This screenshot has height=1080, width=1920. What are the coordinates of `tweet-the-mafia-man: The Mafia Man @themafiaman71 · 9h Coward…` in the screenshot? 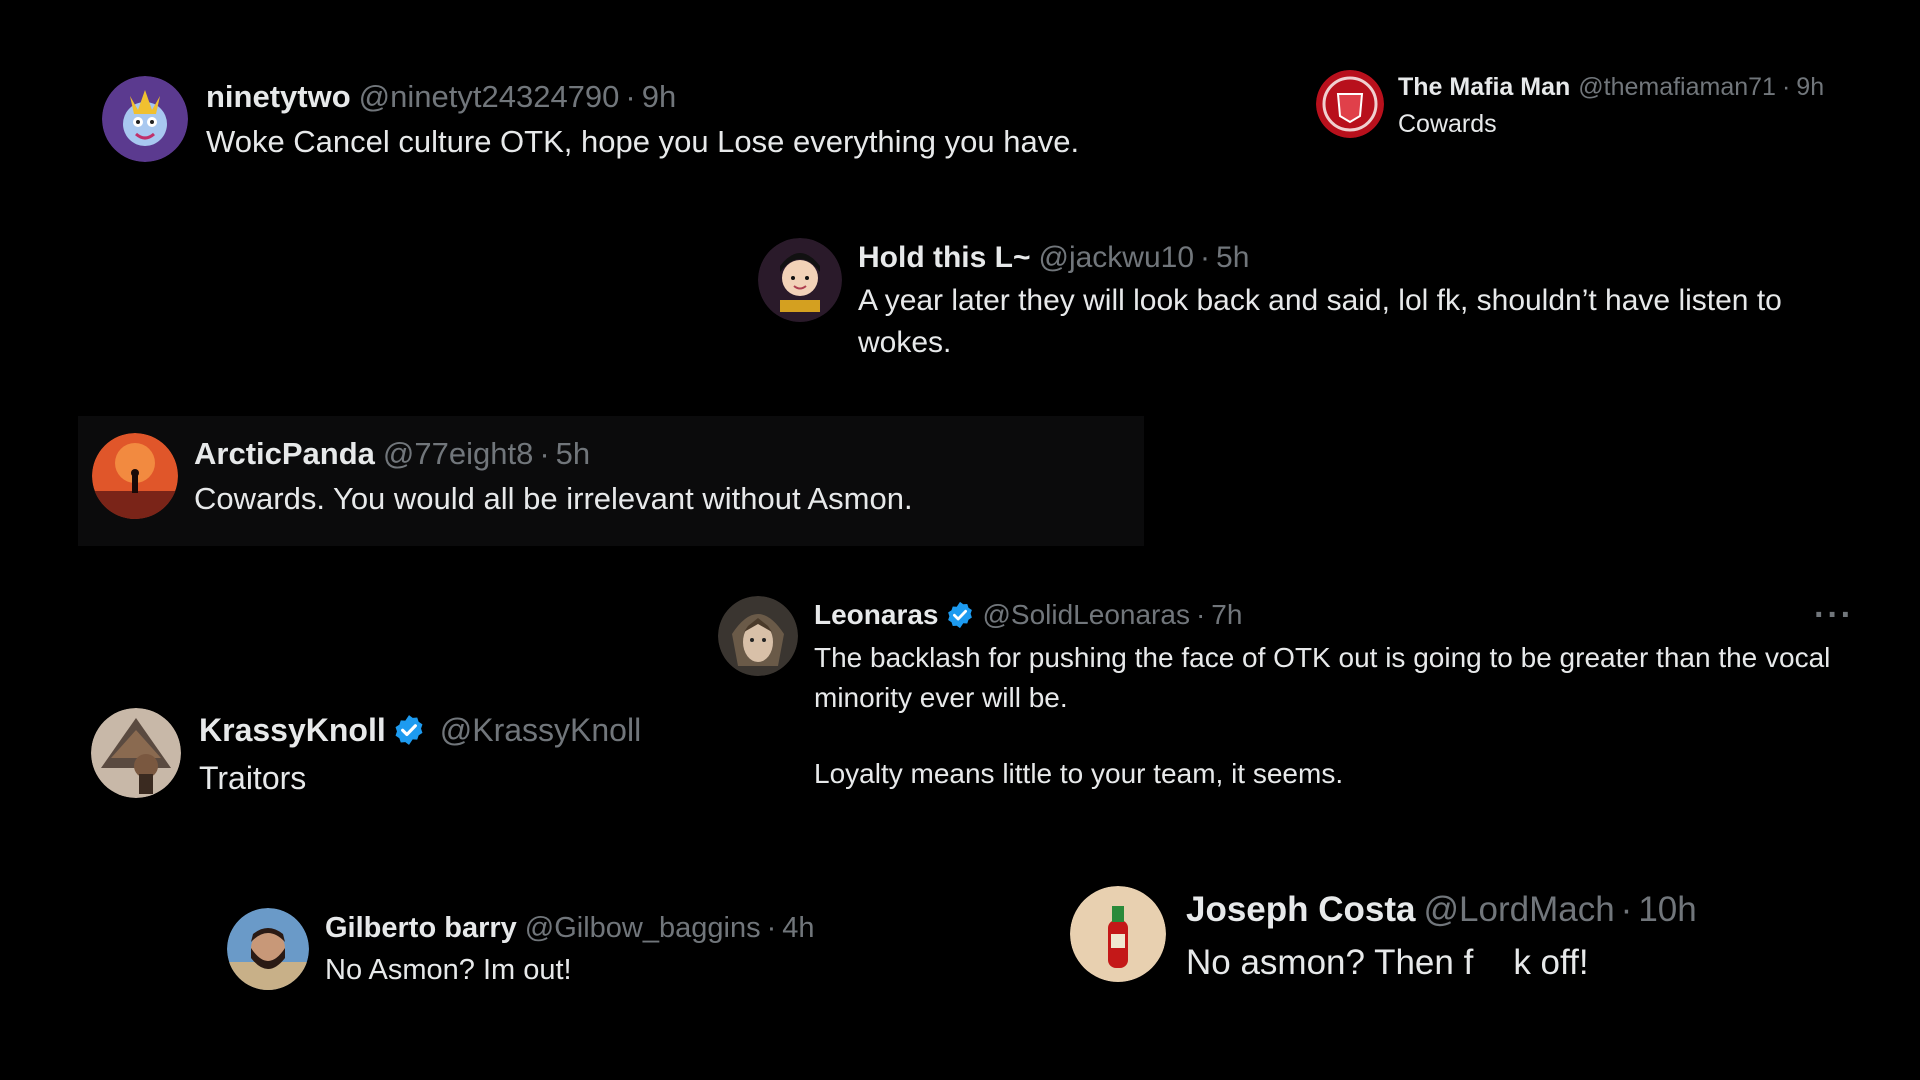 It's located at (1570, 105).